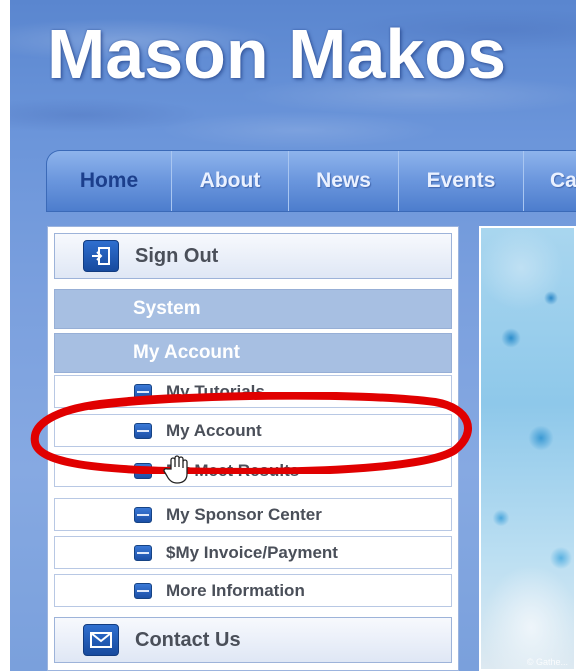  What do you see at coordinates (276, 54) in the screenshot?
I see `site-title: Mason Makos` at bounding box center [276, 54].